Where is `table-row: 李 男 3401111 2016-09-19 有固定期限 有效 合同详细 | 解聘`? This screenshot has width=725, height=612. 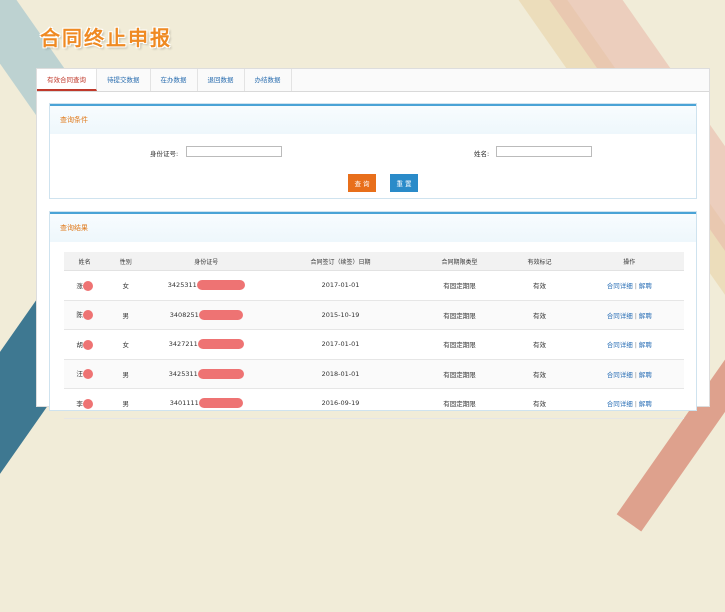
table-row: 李 男 3401111 2016-09-19 有固定期限 有效 合同详细 | 解聘 is located at coordinates (374, 403).